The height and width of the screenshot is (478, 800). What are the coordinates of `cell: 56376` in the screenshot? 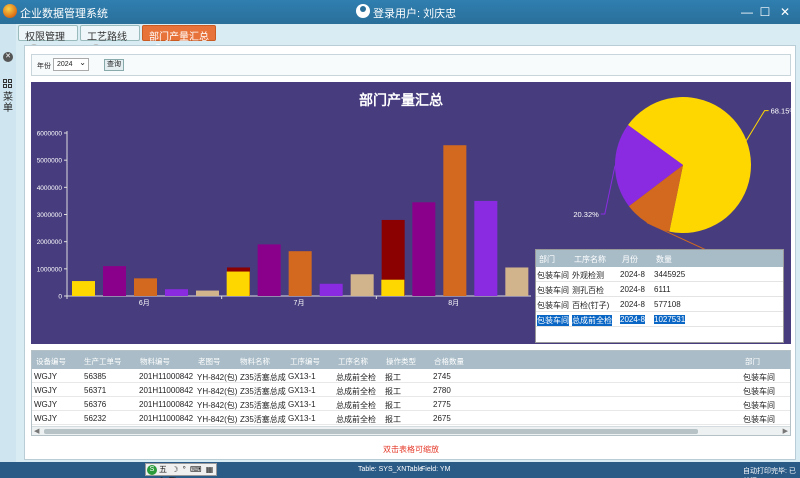 It's located at (95, 404).